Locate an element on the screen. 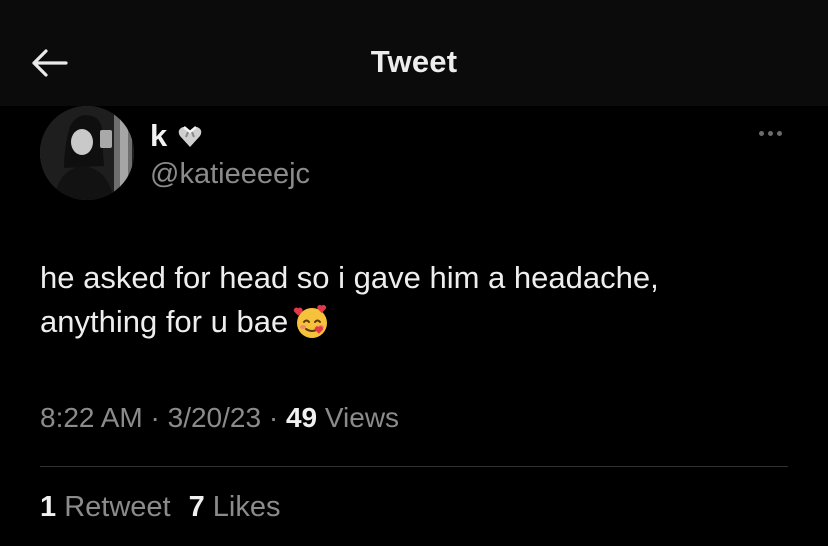  tweet-date: 3/20/23 is located at coordinates (214, 417).